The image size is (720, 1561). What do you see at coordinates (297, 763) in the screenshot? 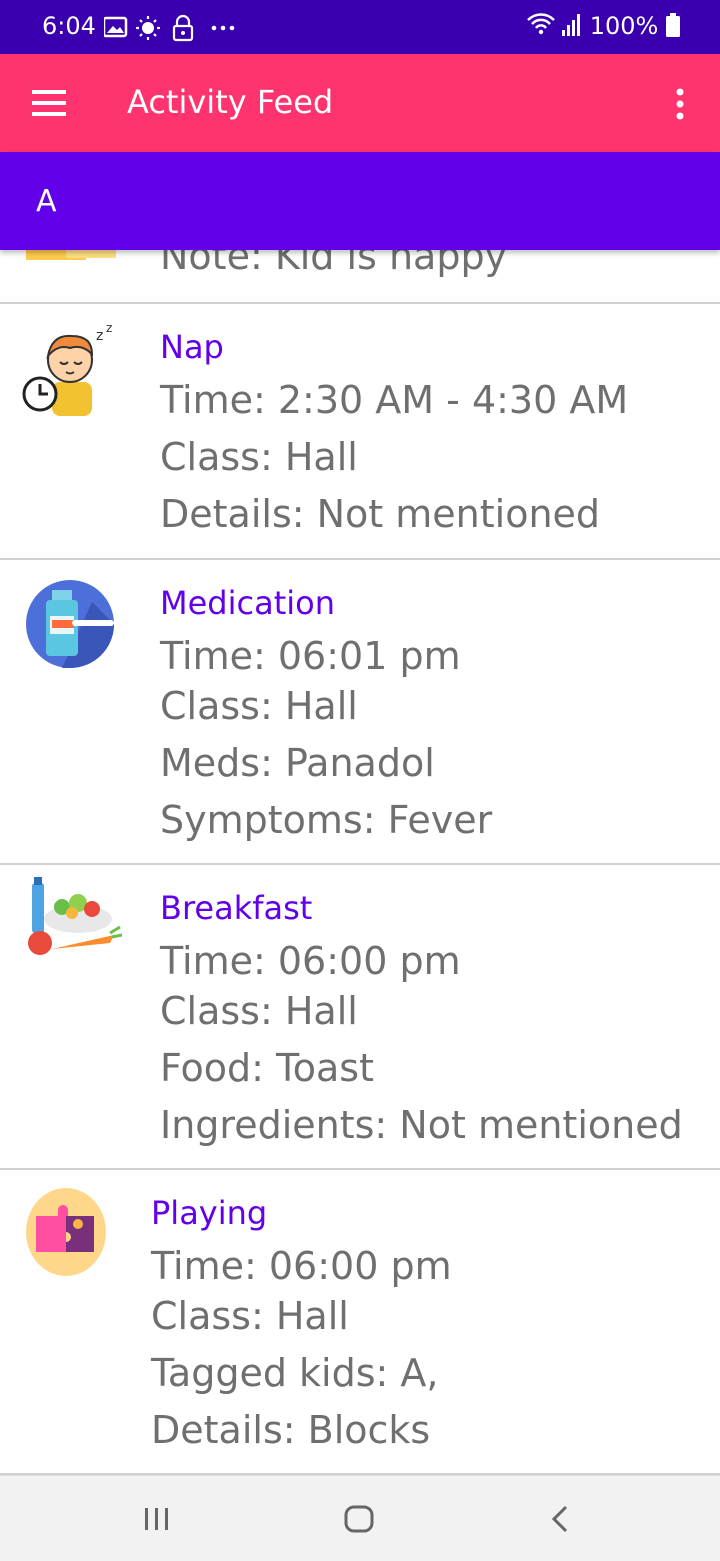
I see `card-line: Meds: Panadol` at bounding box center [297, 763].